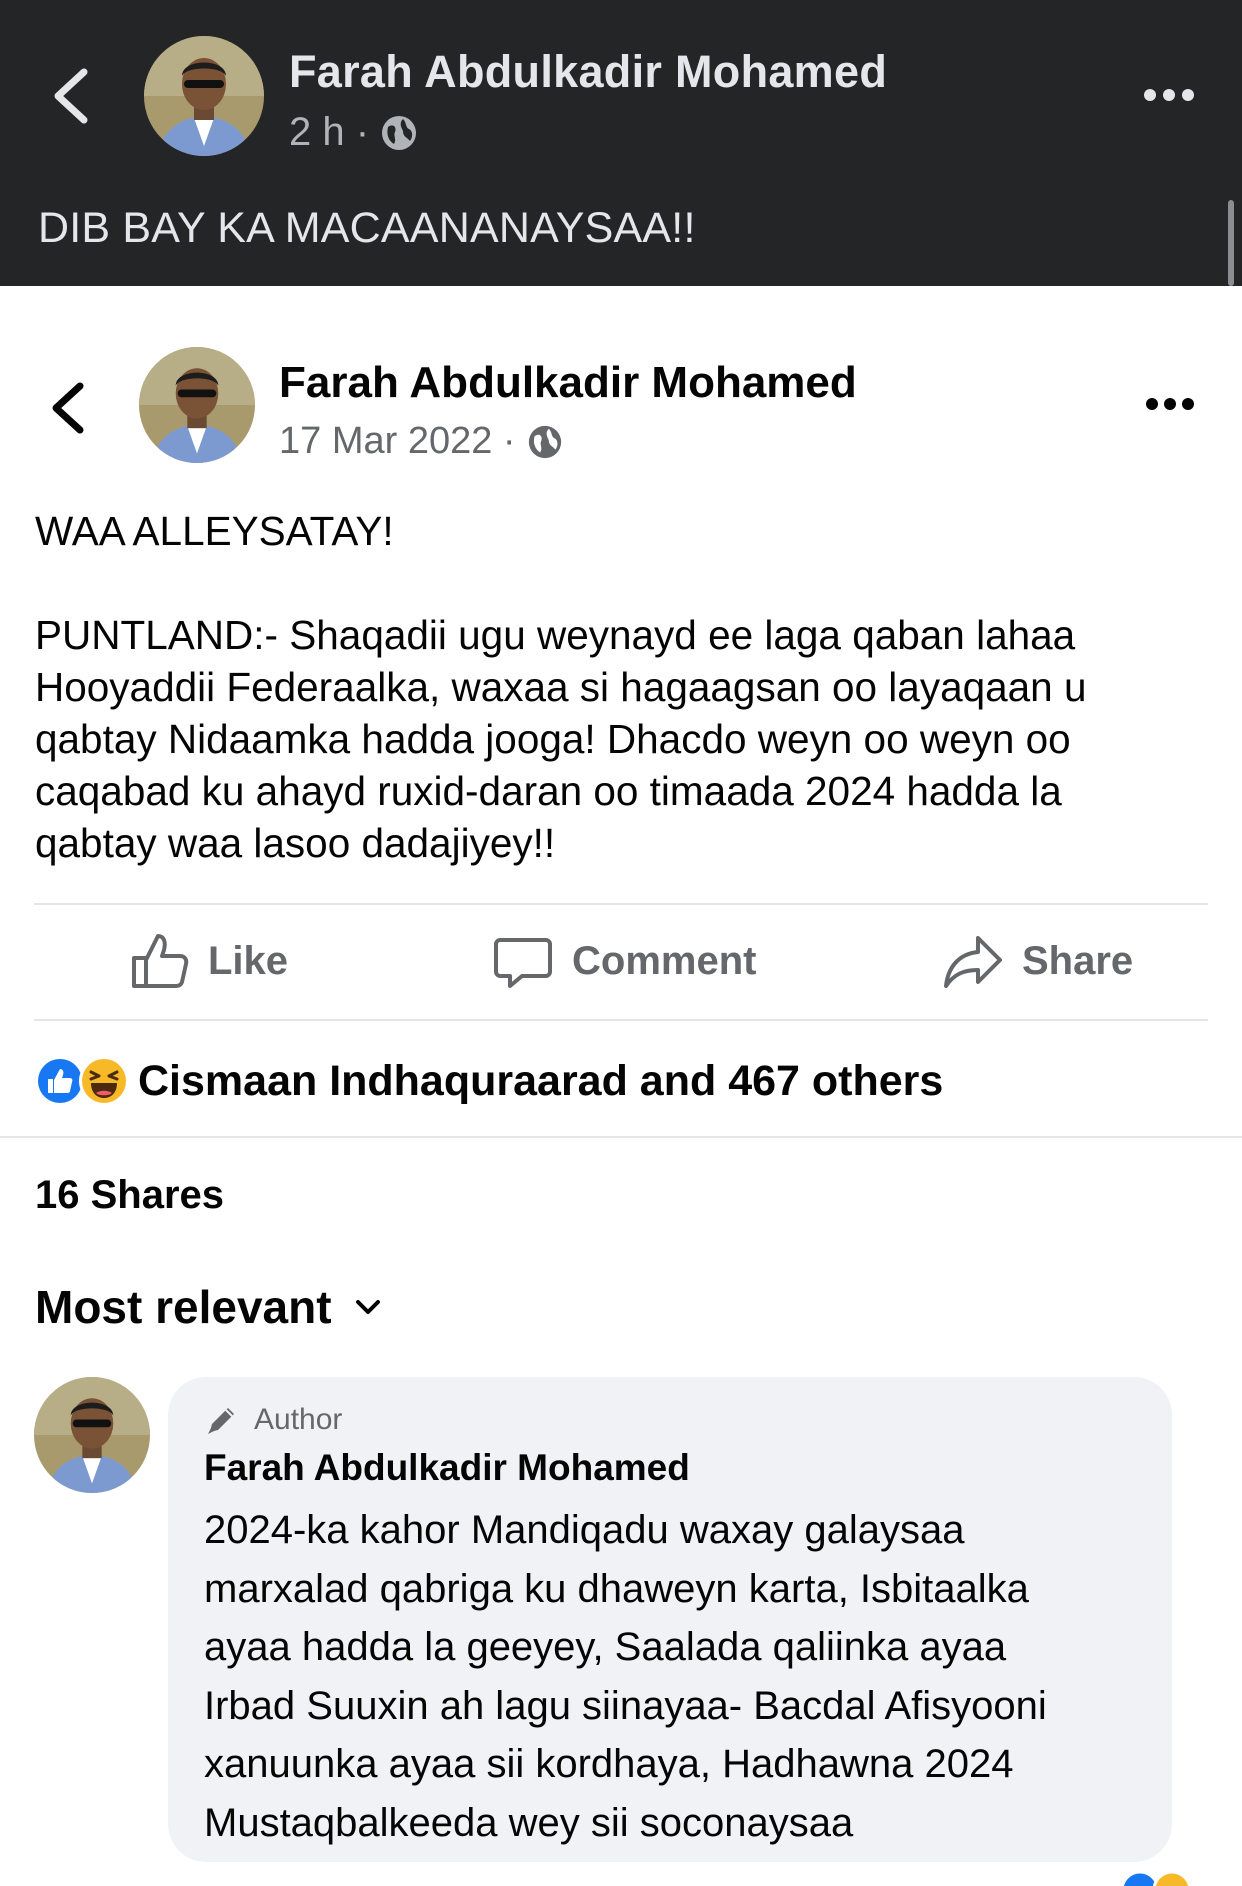  What do you see at coordinates (221, 1421) in the screenshot?
I see `pencil-icon` at bounding box center [221, 1421].